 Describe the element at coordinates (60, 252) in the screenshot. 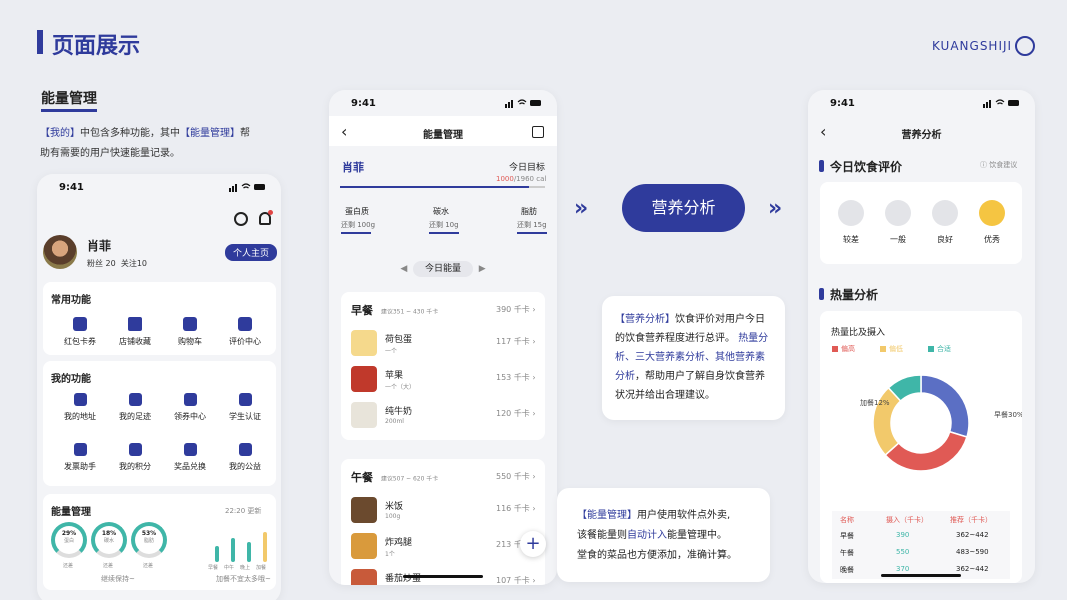

I see `avatar` at that location.